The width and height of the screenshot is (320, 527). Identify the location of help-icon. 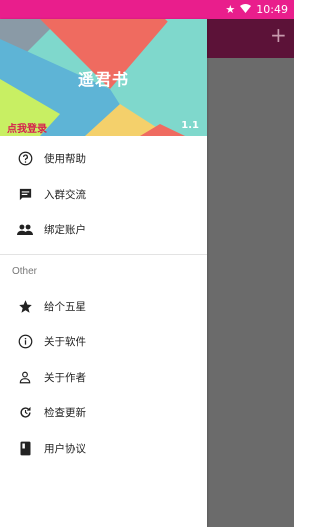
(25, 159).